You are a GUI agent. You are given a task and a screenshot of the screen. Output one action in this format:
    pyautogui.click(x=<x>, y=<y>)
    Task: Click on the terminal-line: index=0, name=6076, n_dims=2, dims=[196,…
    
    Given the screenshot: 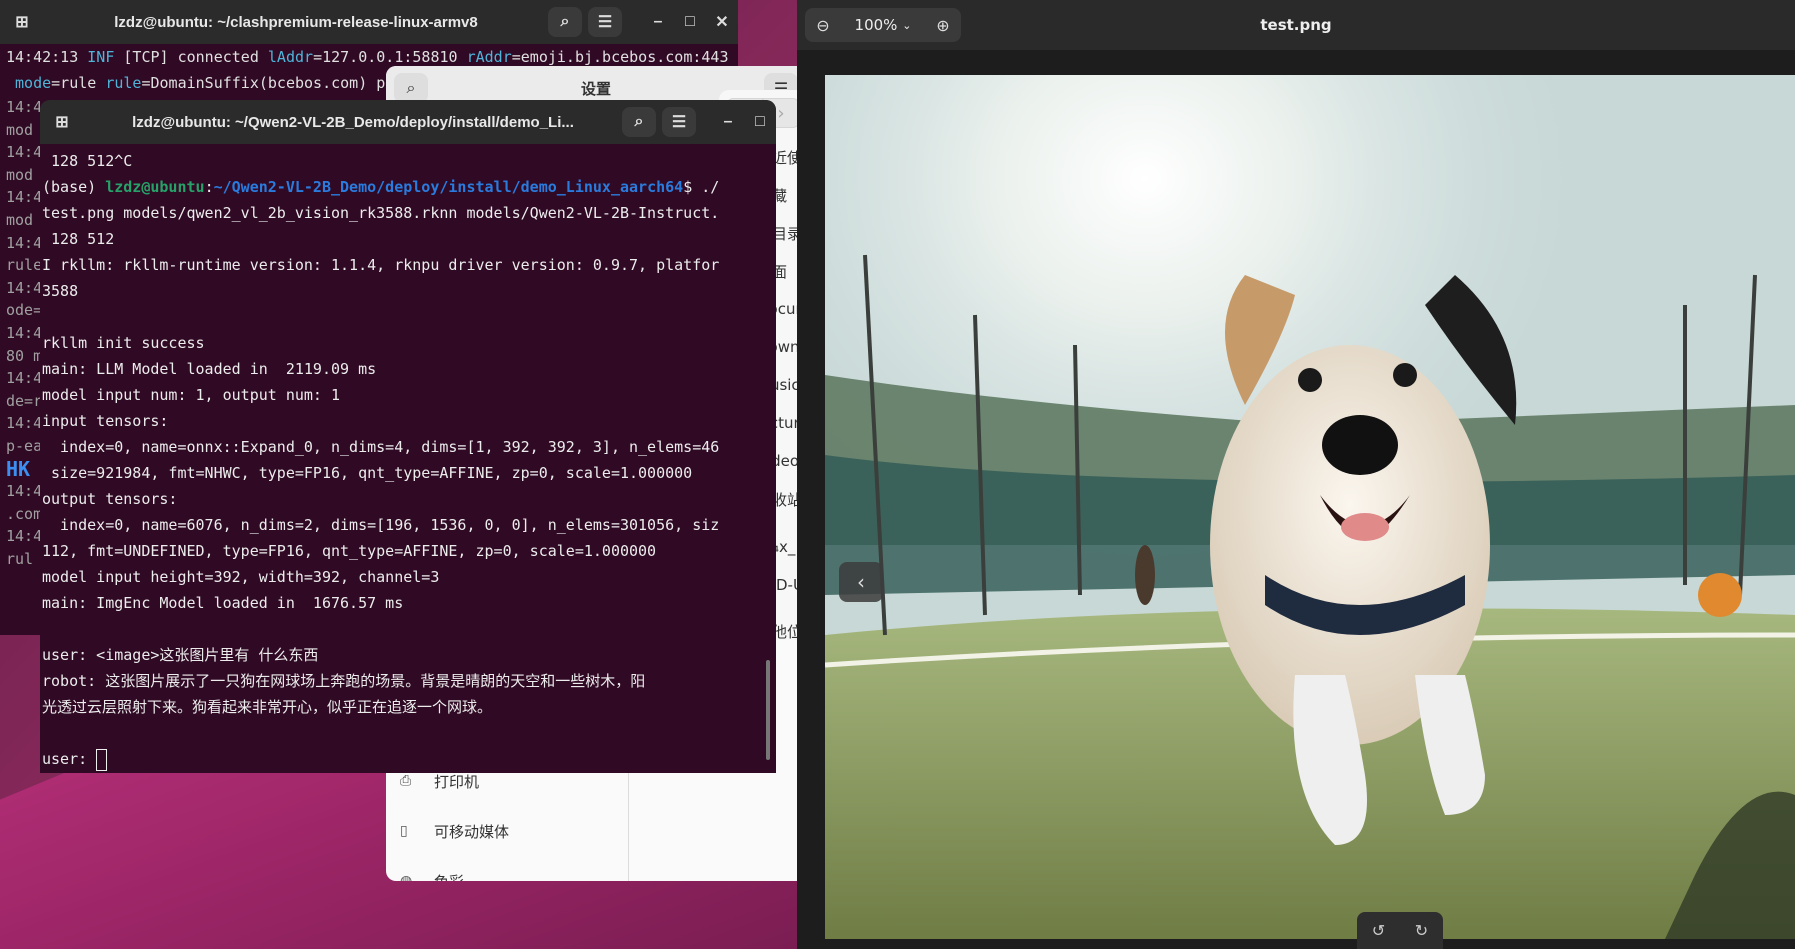 What is the action you would take?
    pyautogui.click(x=381, y=525)
    